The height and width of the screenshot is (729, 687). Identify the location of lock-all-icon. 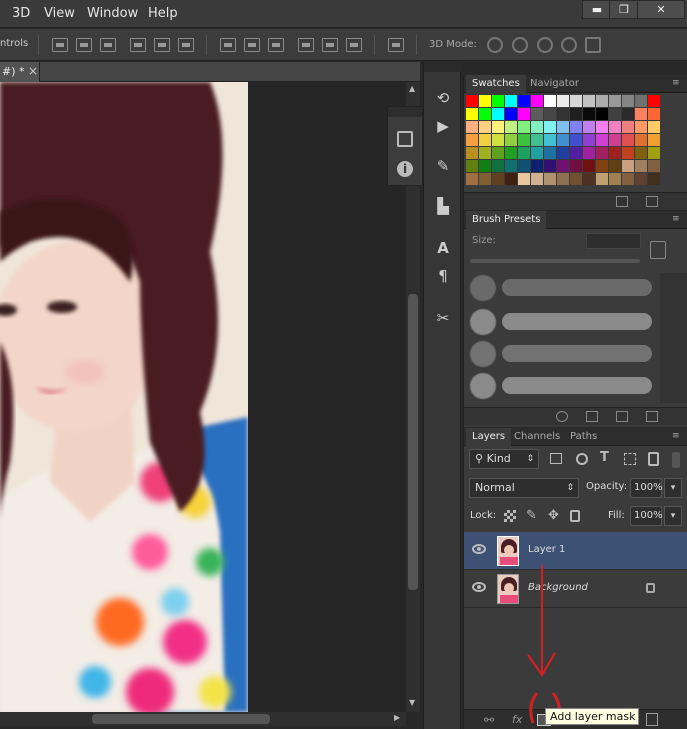
(575, 516).